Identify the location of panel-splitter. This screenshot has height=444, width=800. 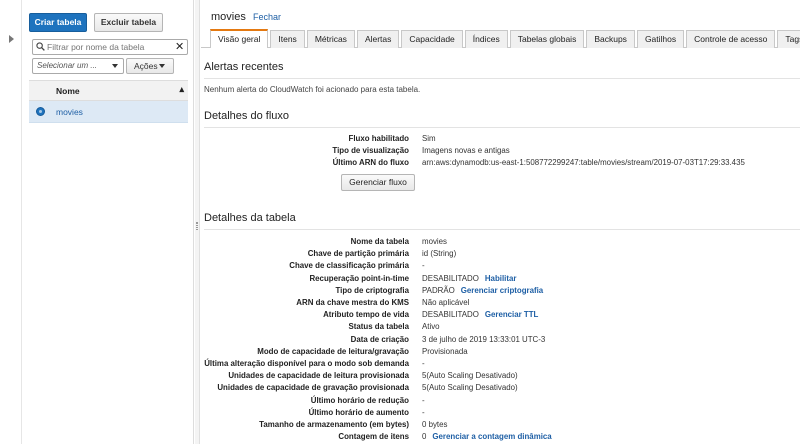
(197, 222).